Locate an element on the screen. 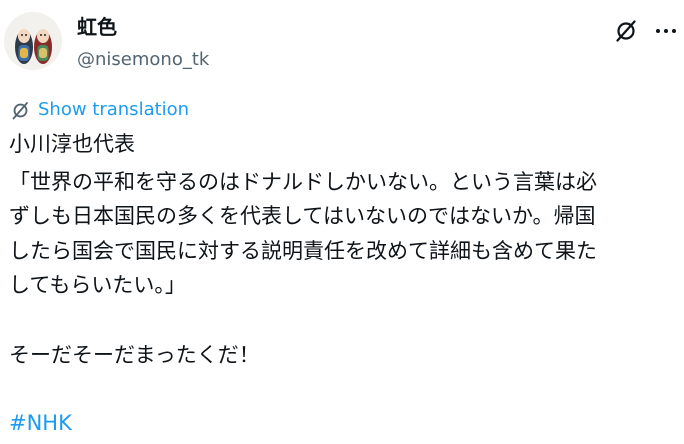 The width and height of the screenshot is (684, 444). show-translation-label: Show translation is located at coordinates (114, 109).